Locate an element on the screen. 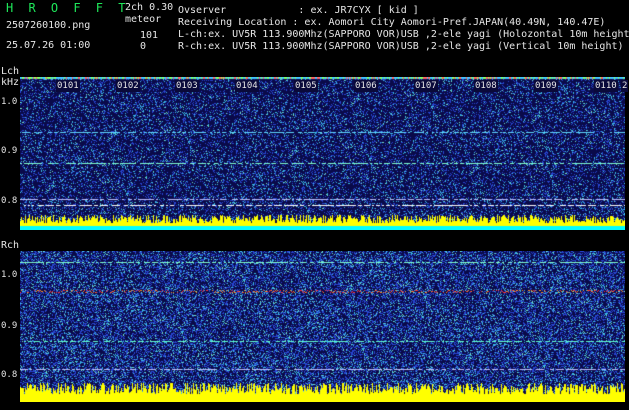 The image size is (629, 410). datetime-label: 25.07.26 01:00 is located at coordinates (48, 45).